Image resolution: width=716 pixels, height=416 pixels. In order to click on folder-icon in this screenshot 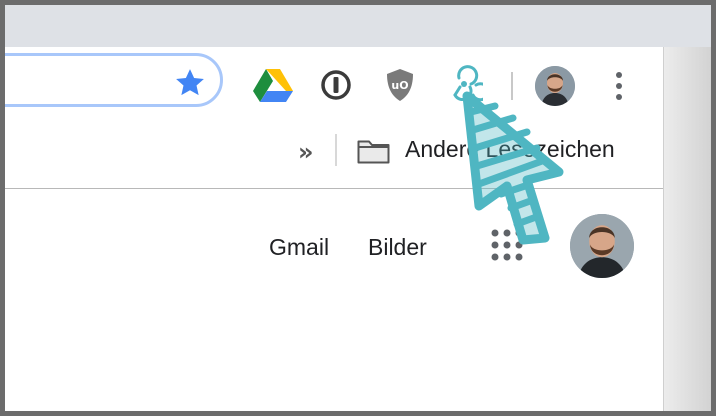, I will do `click(373, 151)`.